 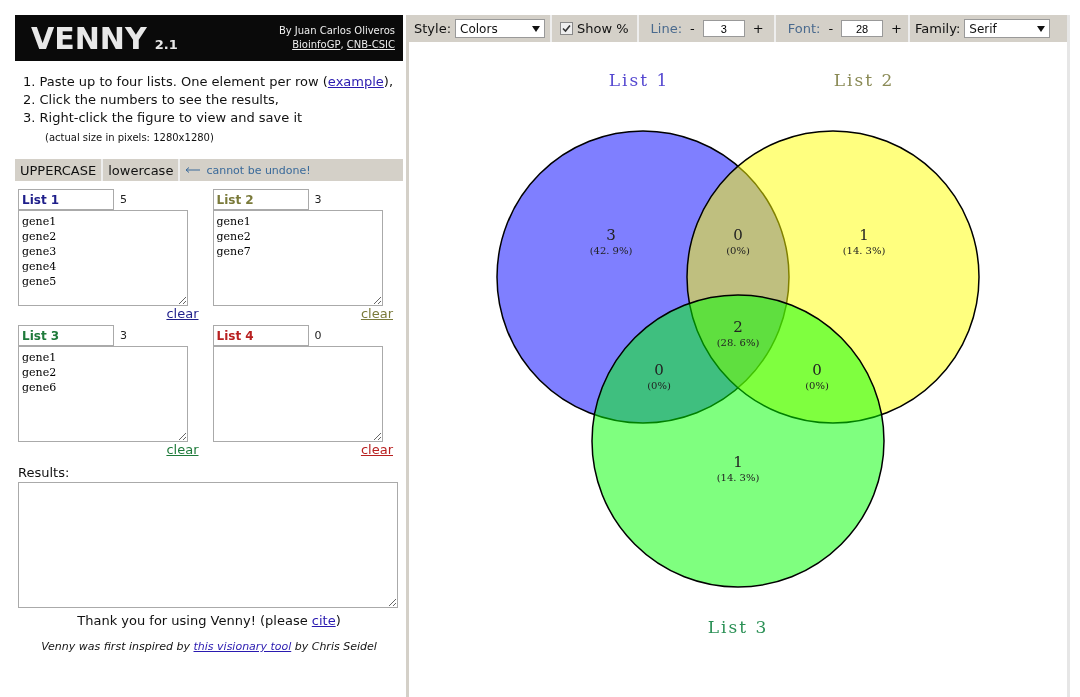 What do you see at coordinates (66, 199) in the screenshot?
I see `list-name-field: List 1` at bounding box center [66, 199].